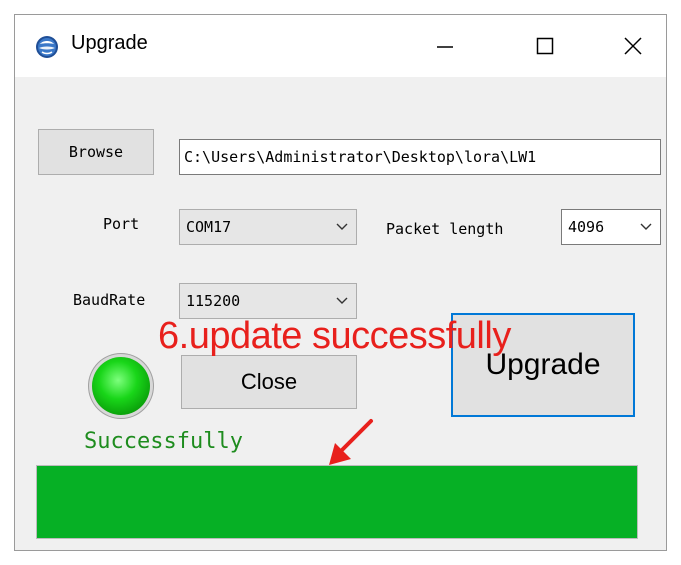 The image size is (681, 565). I want to click on file-path-input: C:\Users\Administrator\Desktop\lora\LW1, so click(420, 157).